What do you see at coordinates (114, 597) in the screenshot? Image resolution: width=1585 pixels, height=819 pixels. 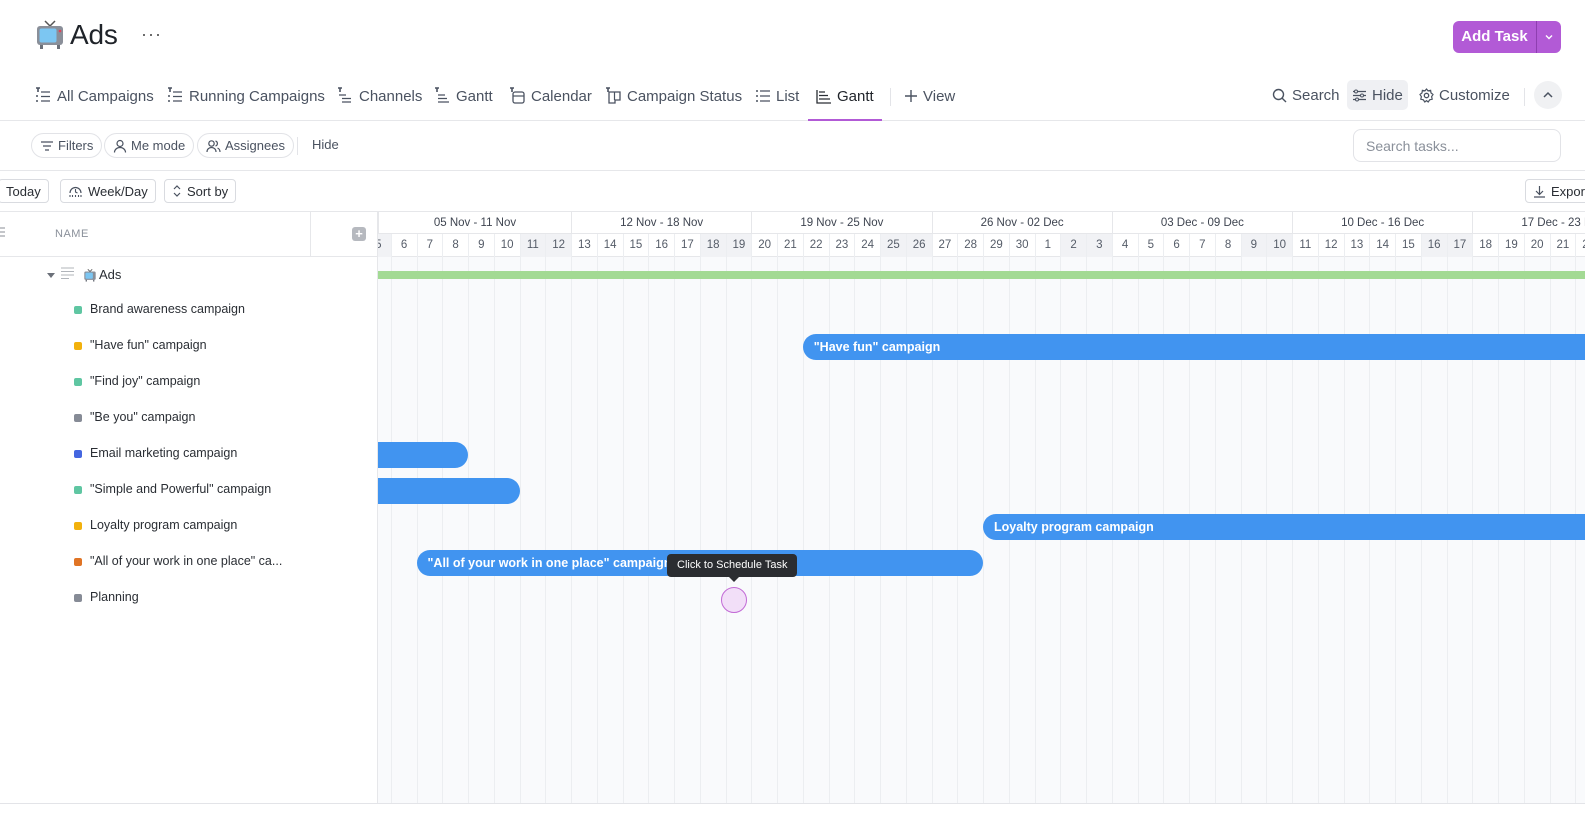 I see `task-name: Planning` at bounding box center [114, 597].